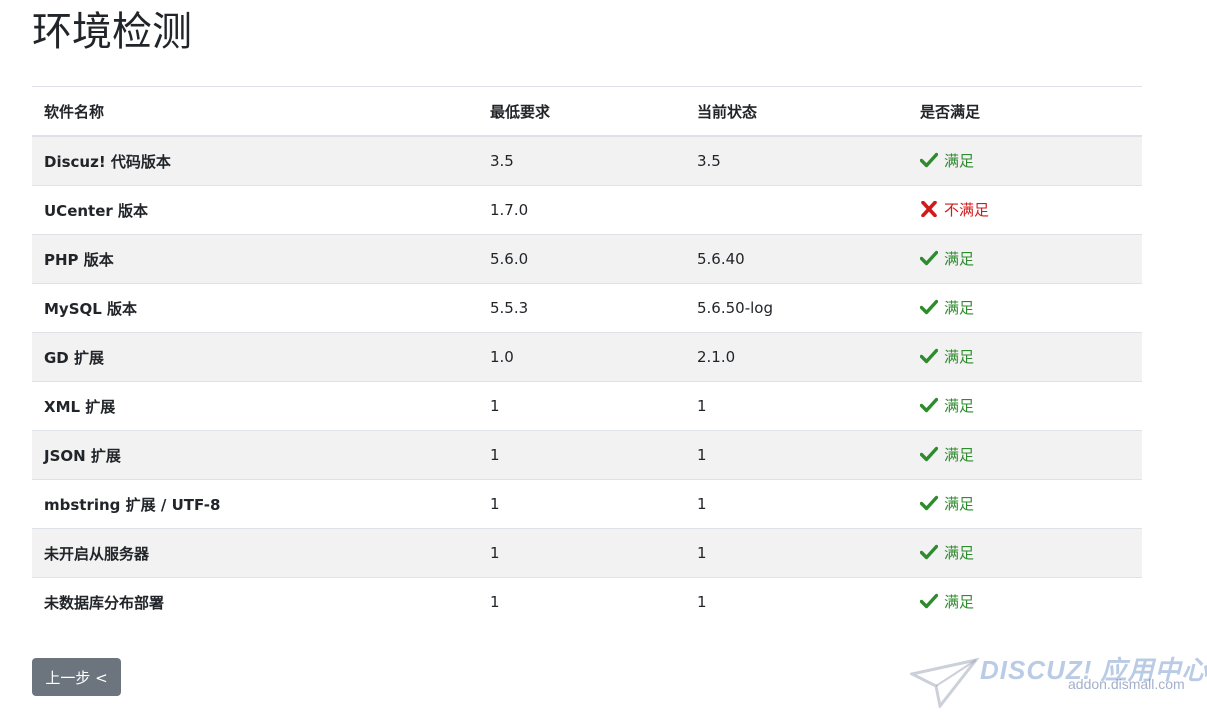 The height and width of the screenshot is (721, 1207). I want to click on table-row: XML 扩展 1 1 满足, so click(587, 406).